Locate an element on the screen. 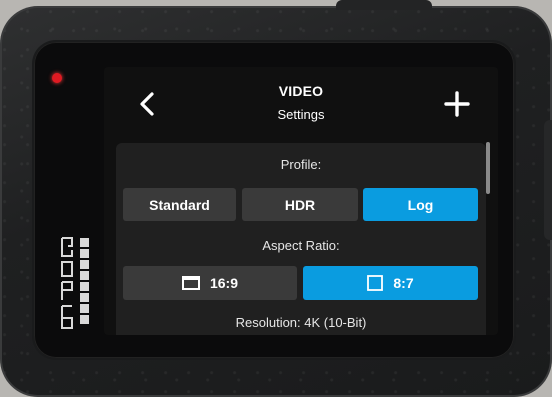 This screenshot has height=397, width=552. option-label: Standard is located at coordinates (179, 204).